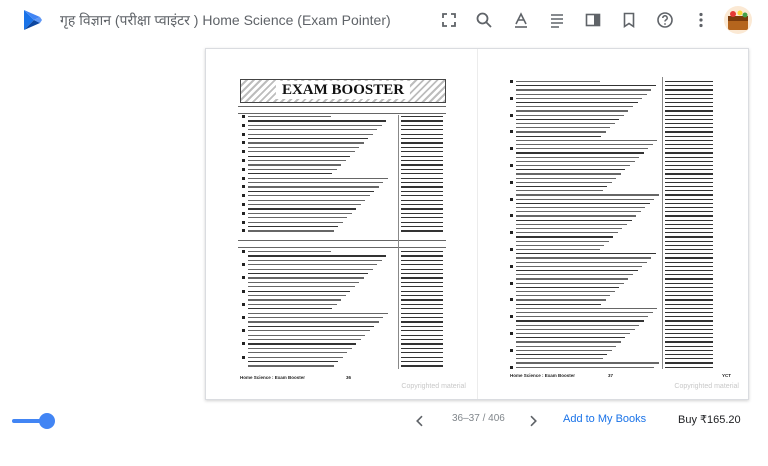 Image resolution: width=768 pixels, height=466 pixels. I want to click on right-footer-page: 37, so click(611, 375).